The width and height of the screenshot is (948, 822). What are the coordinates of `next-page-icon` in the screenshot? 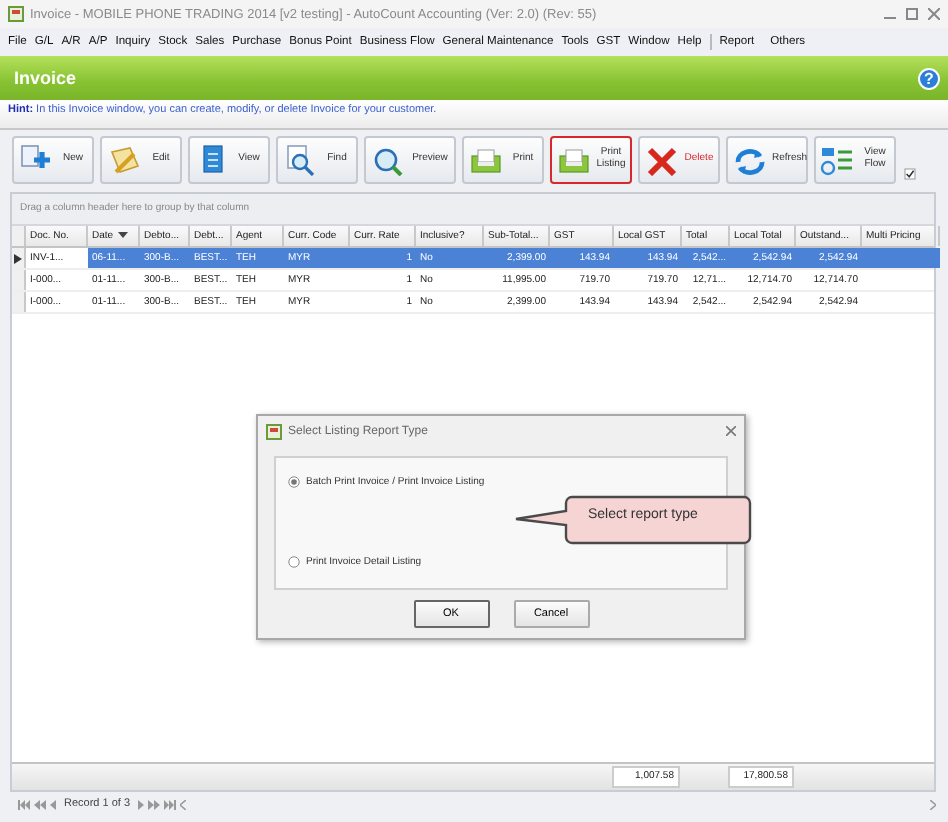 It's located at (154, 804).